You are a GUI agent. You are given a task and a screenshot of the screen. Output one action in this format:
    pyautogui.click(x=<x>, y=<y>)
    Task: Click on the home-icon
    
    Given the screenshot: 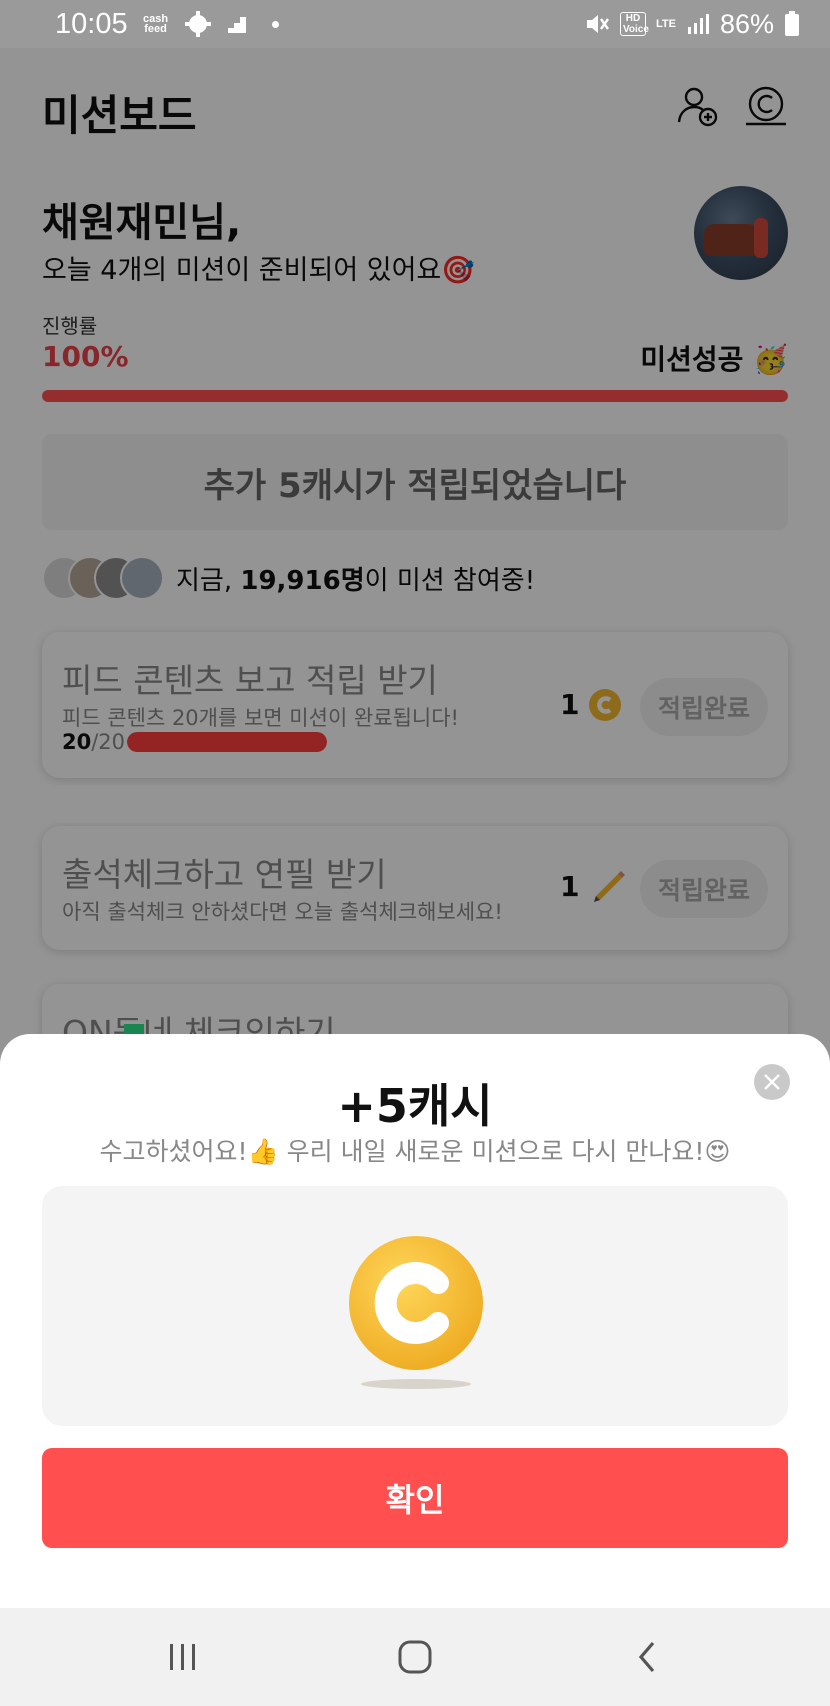 What is the action you would take?
    pyautogui.click(x=415, y=1657)
    